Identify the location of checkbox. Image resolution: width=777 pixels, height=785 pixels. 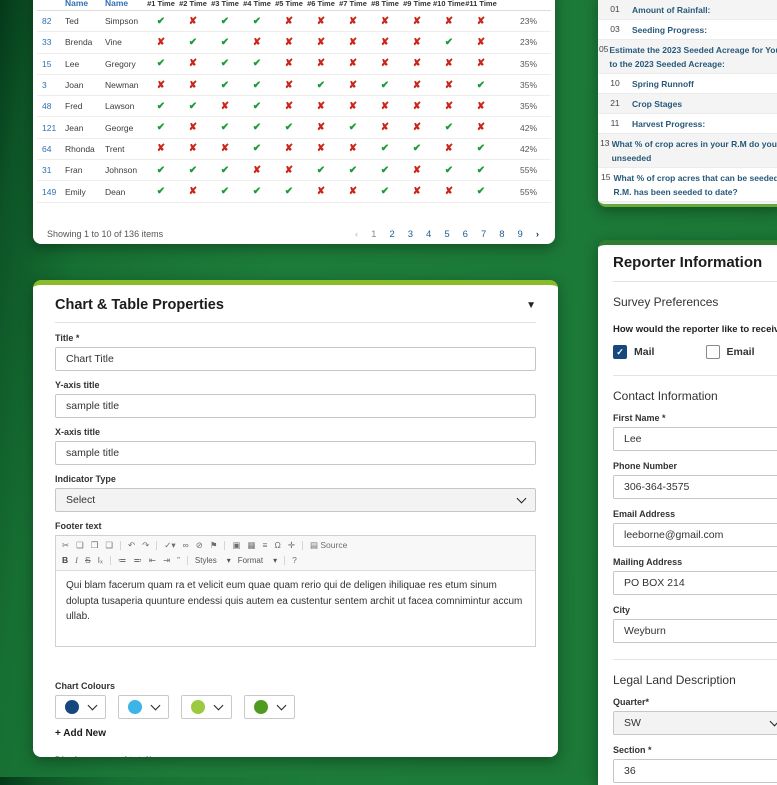
(713, 352).